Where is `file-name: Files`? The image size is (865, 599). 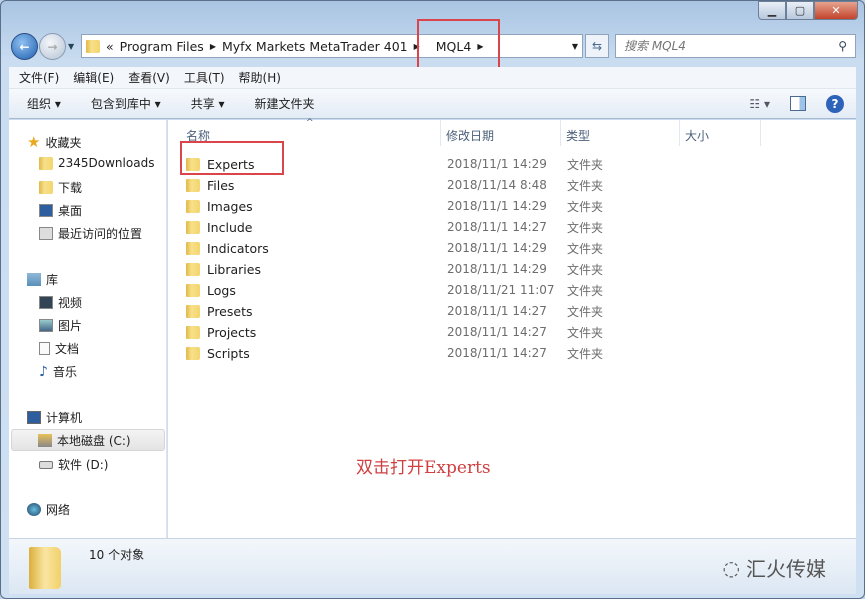
file-name: Files is located at coordinates (221, 185).